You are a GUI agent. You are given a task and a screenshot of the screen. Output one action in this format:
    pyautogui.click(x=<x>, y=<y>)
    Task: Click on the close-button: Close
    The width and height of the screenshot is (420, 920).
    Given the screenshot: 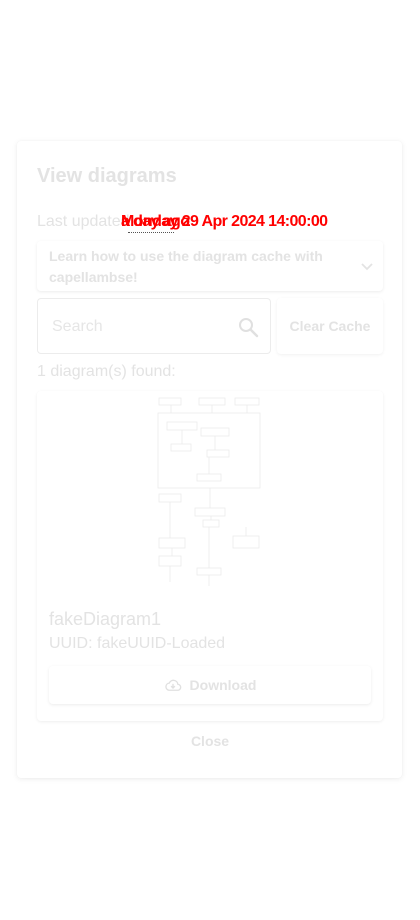 What is the action you would take?
    pyautogui.click(x=210, y=741)
    